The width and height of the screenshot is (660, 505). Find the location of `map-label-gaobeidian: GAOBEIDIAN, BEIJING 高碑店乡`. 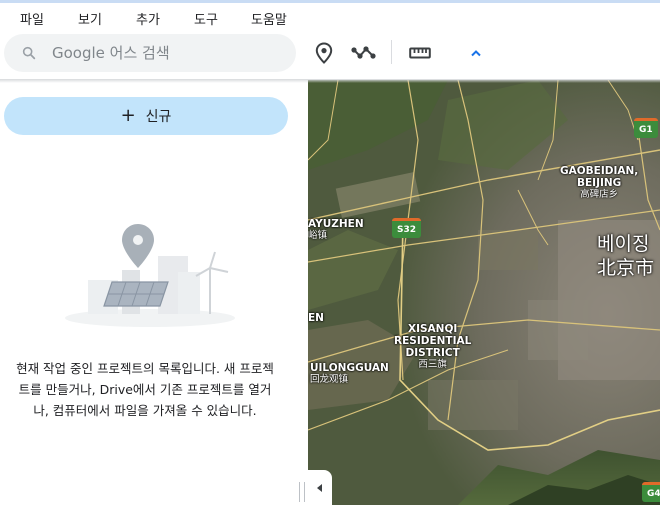

map-label-gaobeidian: GAOBEIDIAN, BEIJING 高碑店乡 is located at coordinates (599, 183).